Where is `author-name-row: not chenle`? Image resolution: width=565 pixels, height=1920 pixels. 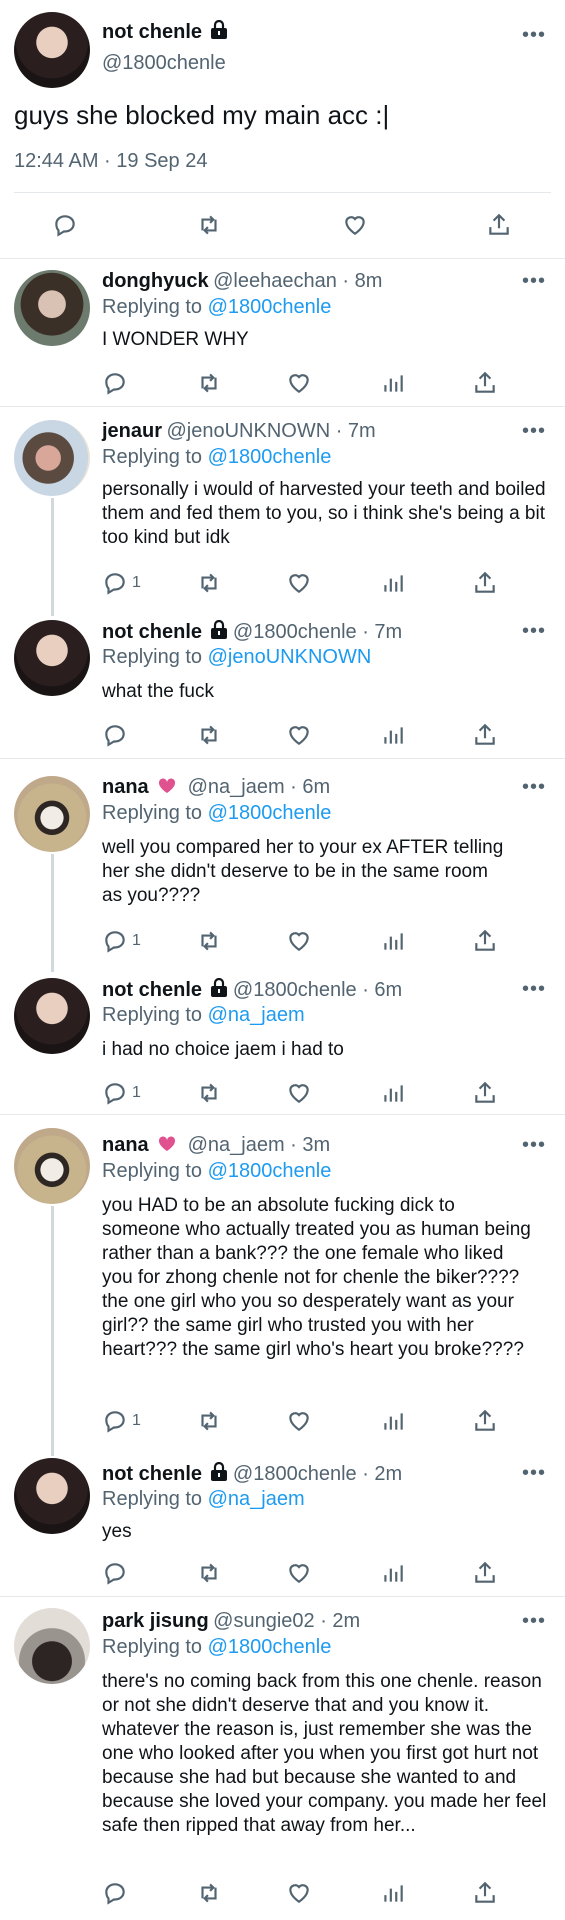 author-name-row: not chenle is located at coordinates (165, 32).